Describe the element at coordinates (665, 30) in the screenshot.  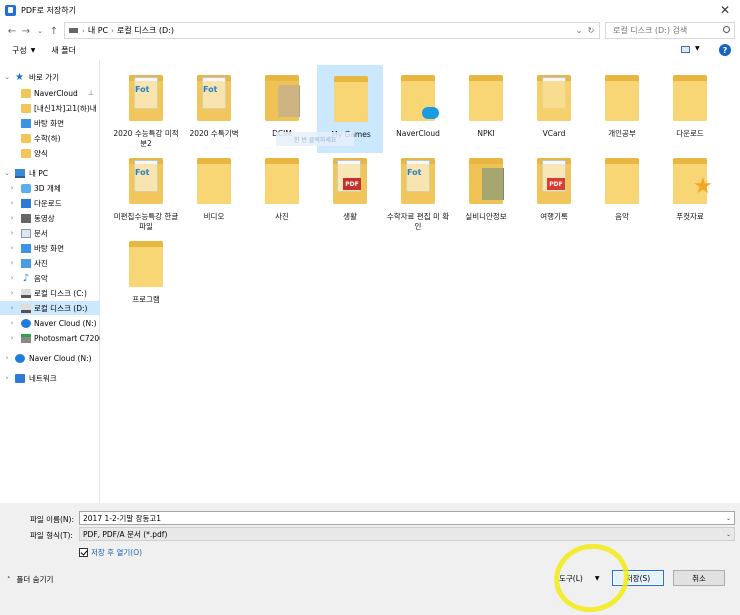
I see `search-input` at that location.